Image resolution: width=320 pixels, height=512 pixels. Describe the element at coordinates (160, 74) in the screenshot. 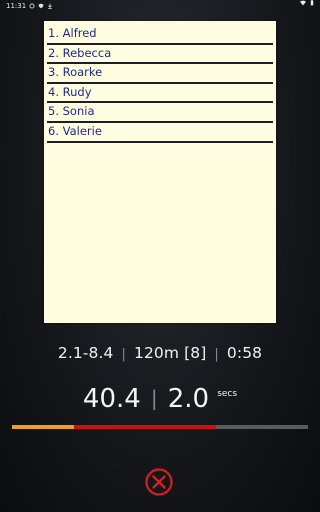

I see `list-item: 3. Roarke` at that location.